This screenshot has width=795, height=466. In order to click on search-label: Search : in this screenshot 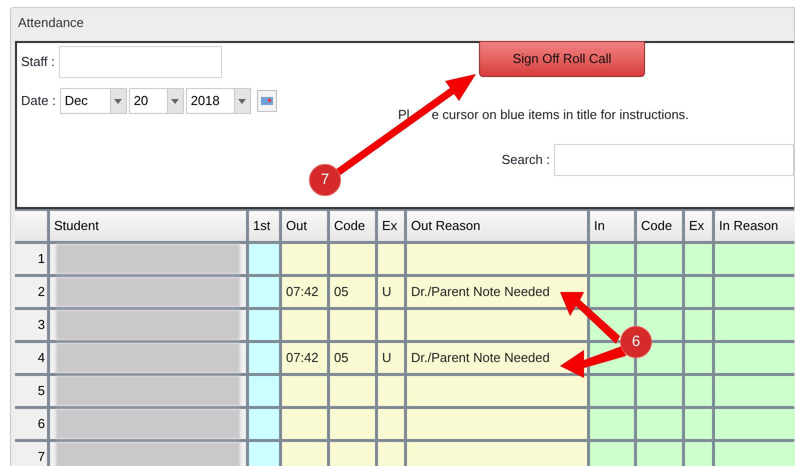, I will do `click(526, 159)`.